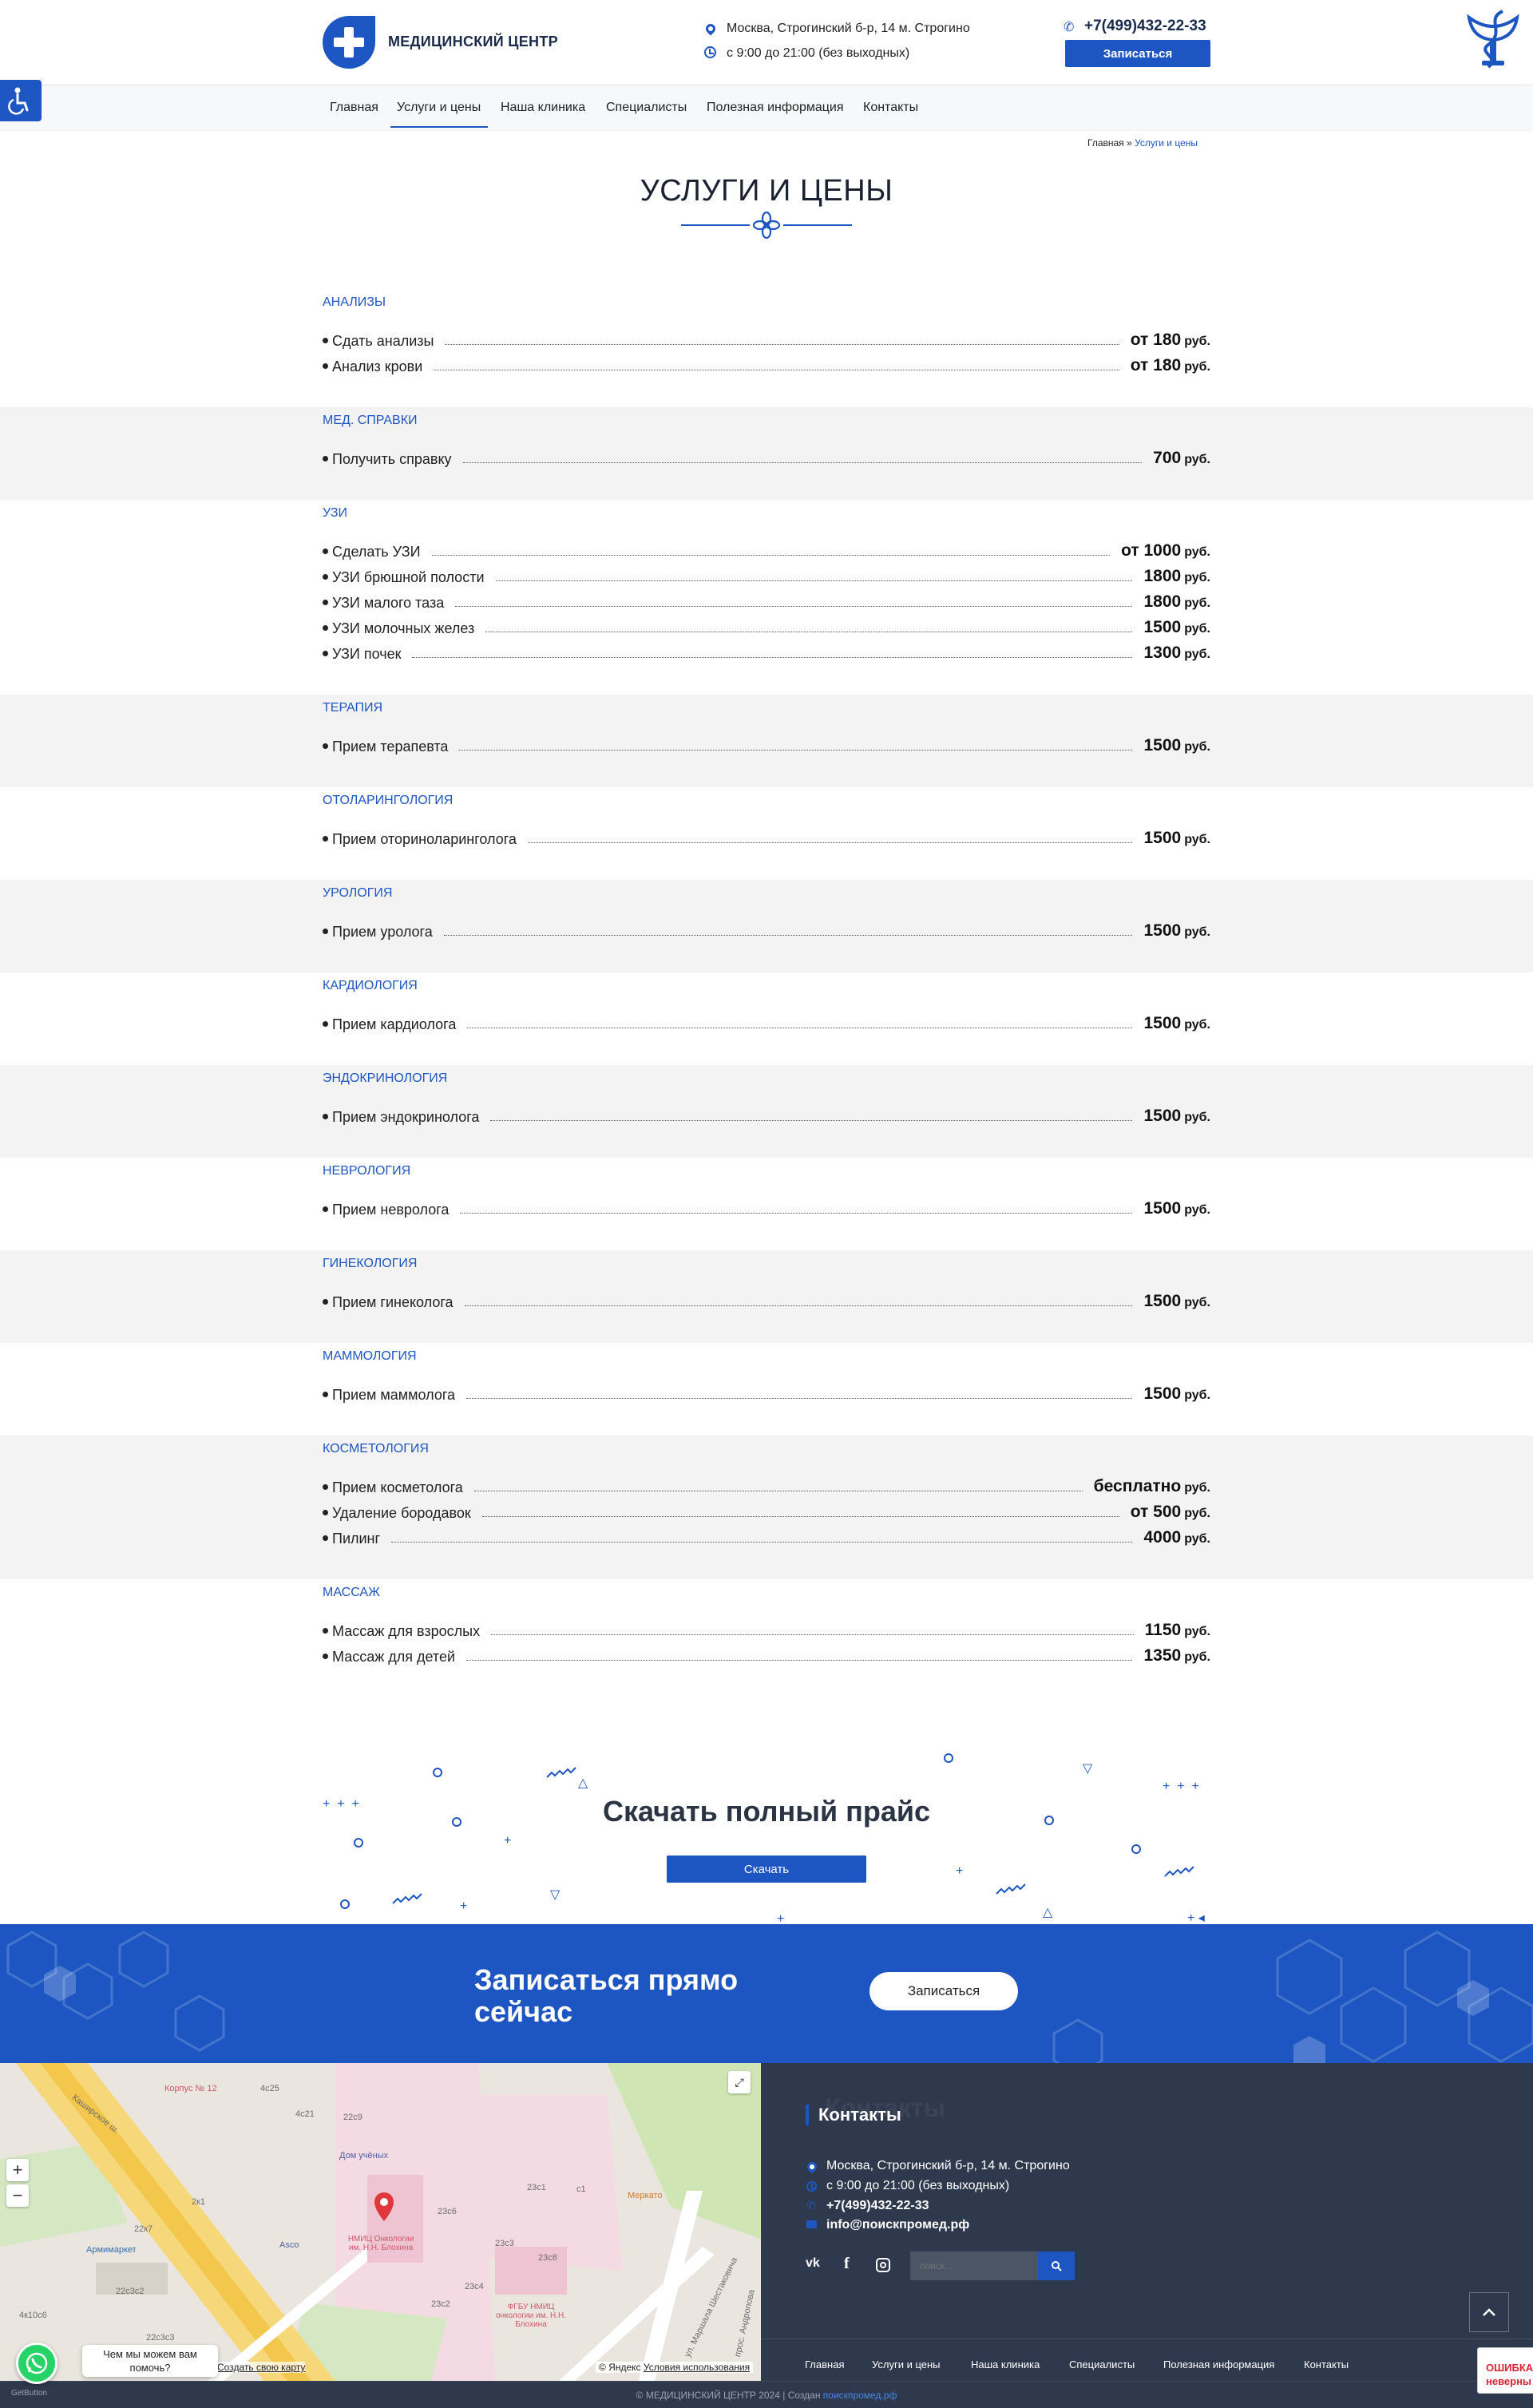  Describe the element at coordinates (766, 364) in the screenshot. I see `price-row: Анализ крови от 180 руб.` at that location.